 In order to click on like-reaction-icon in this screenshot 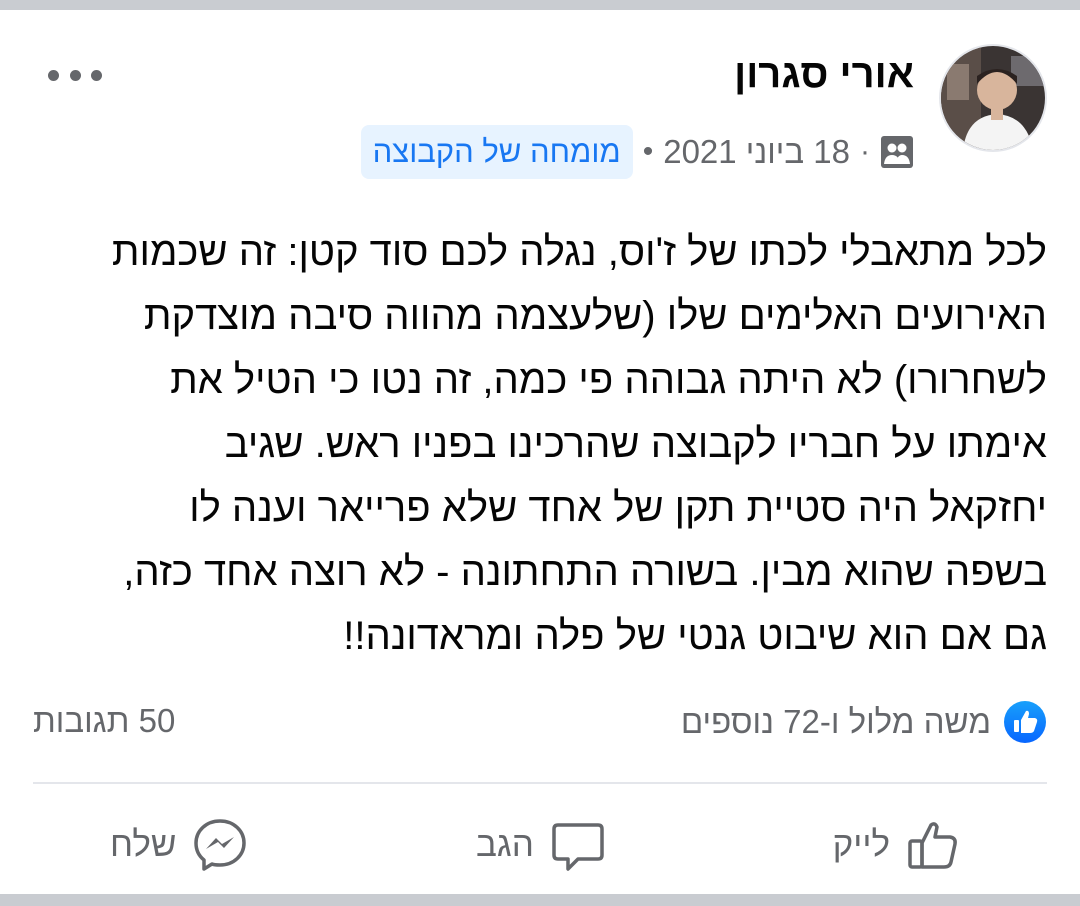, I will do `click(1025, 722)`.